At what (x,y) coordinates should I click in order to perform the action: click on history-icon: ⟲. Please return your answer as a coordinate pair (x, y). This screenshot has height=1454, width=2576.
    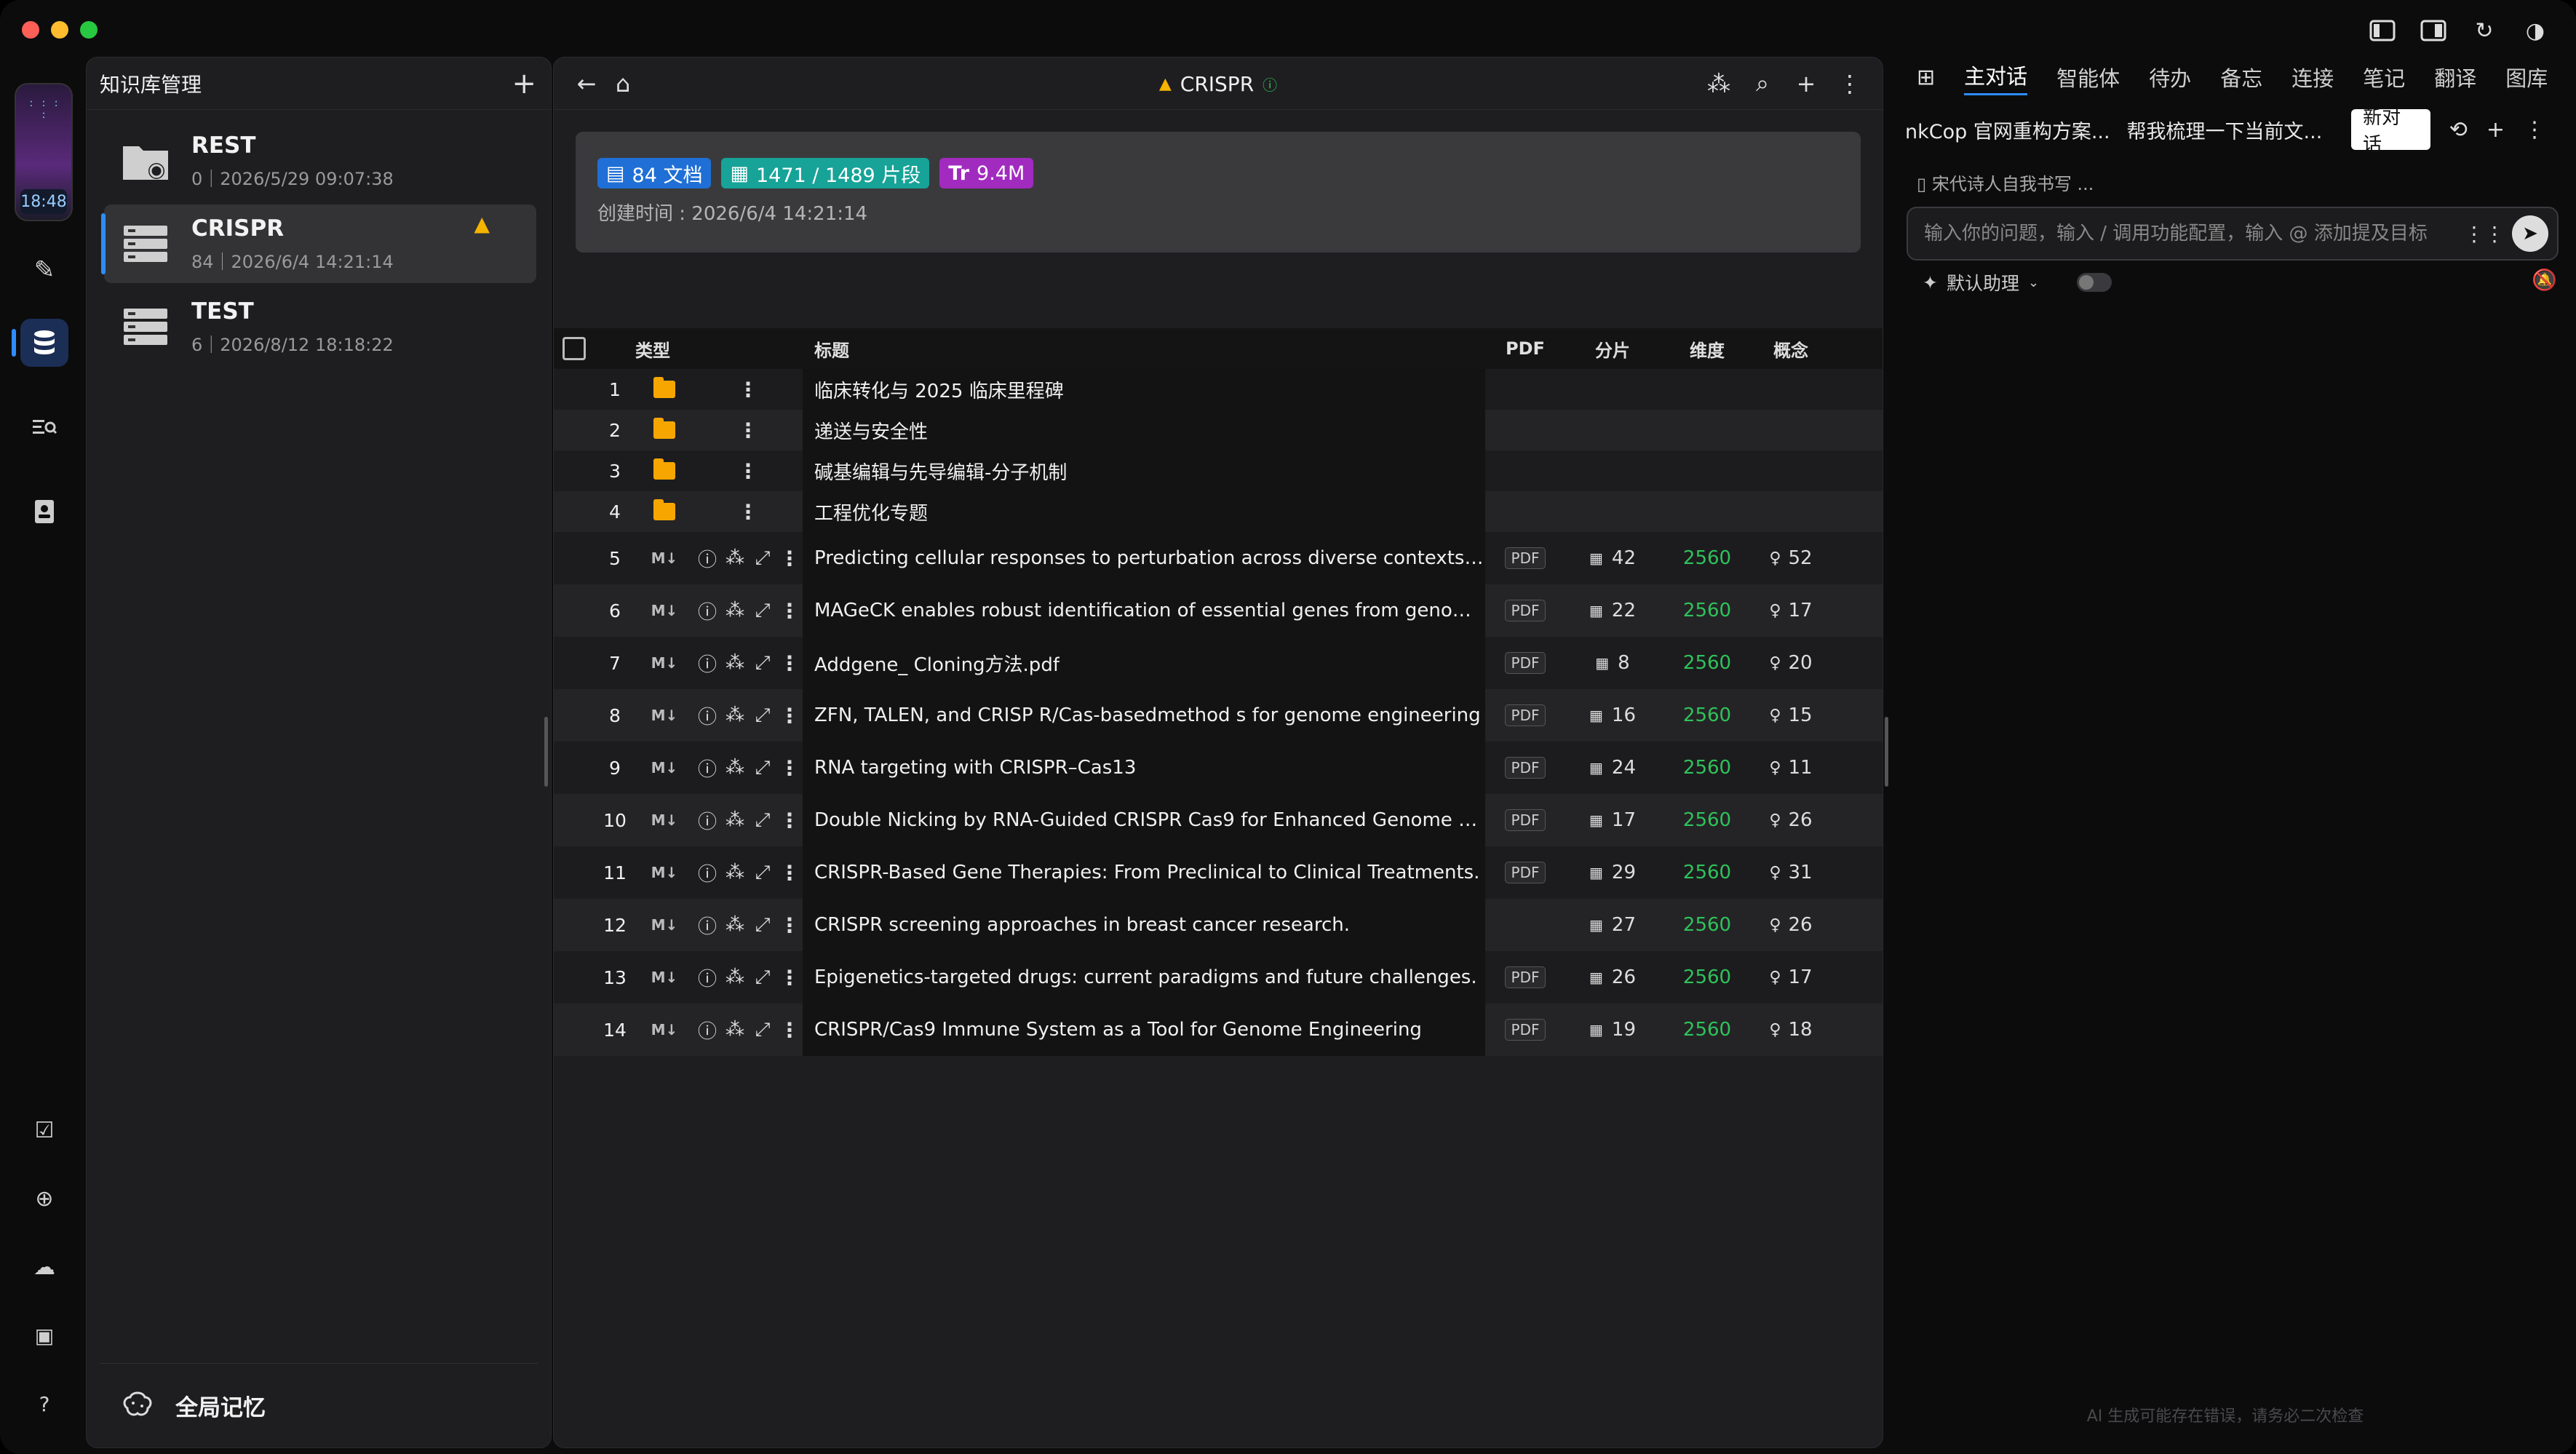
    Looking at the image, I should click on (2458, 130).